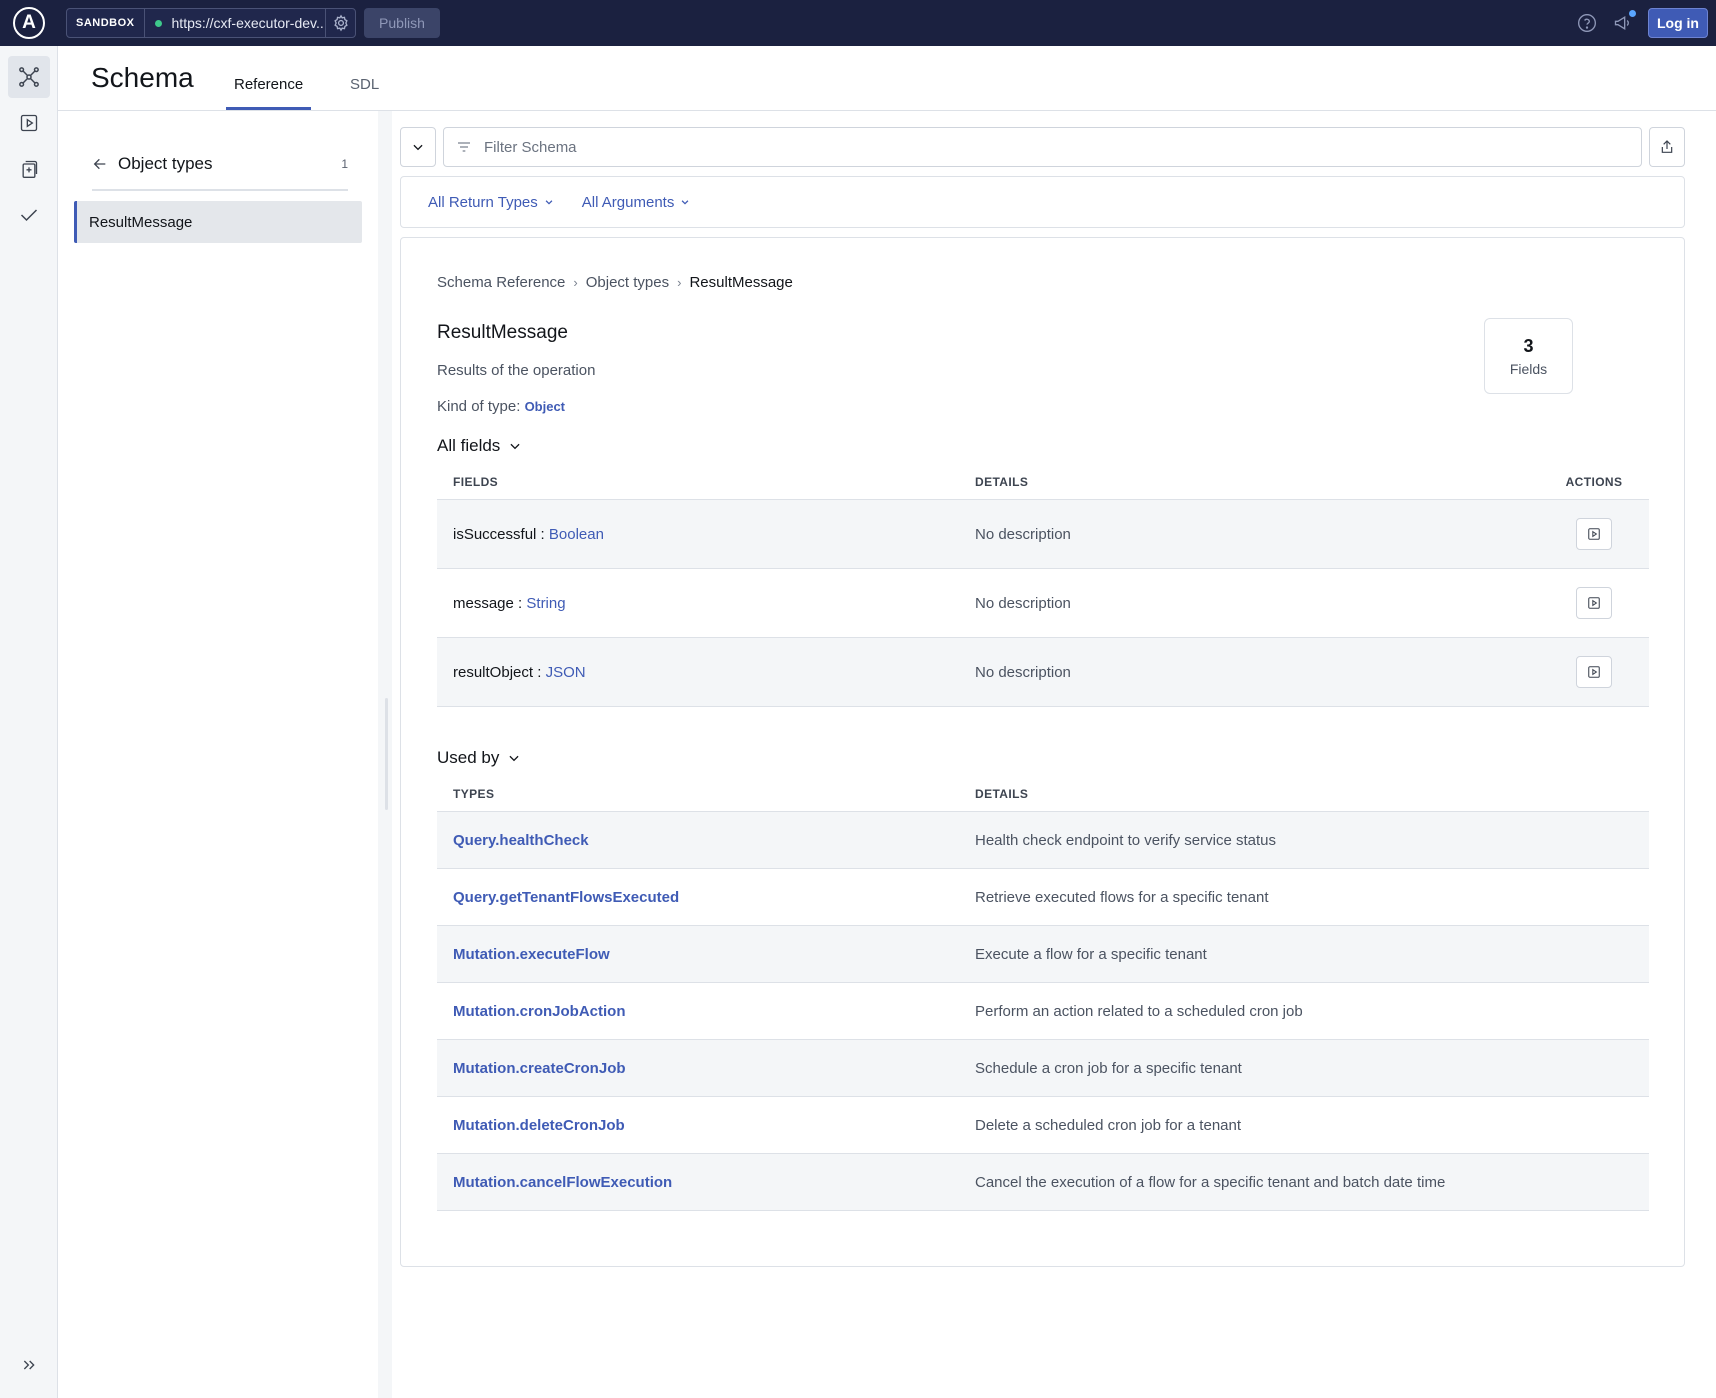  I want to click on filter-schema-box, so click(1042, 147).